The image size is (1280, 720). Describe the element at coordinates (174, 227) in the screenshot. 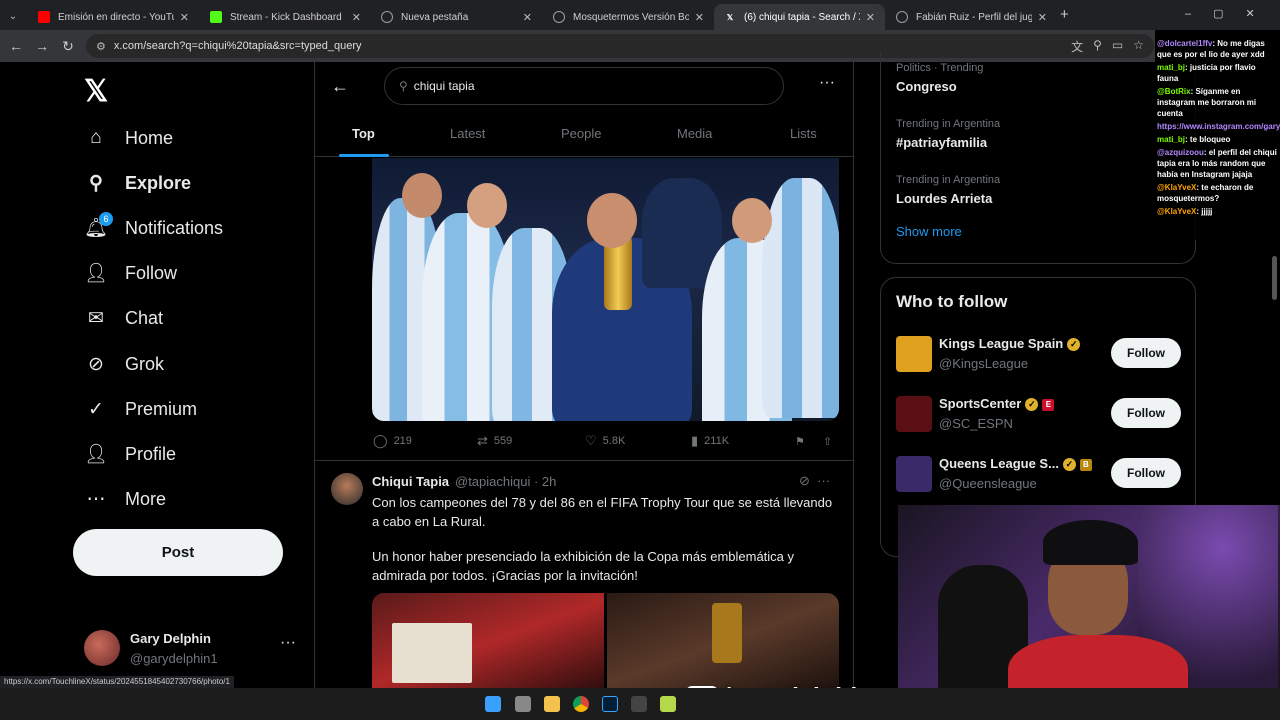

I see `sidebar-item-label: Notifications` at that location.